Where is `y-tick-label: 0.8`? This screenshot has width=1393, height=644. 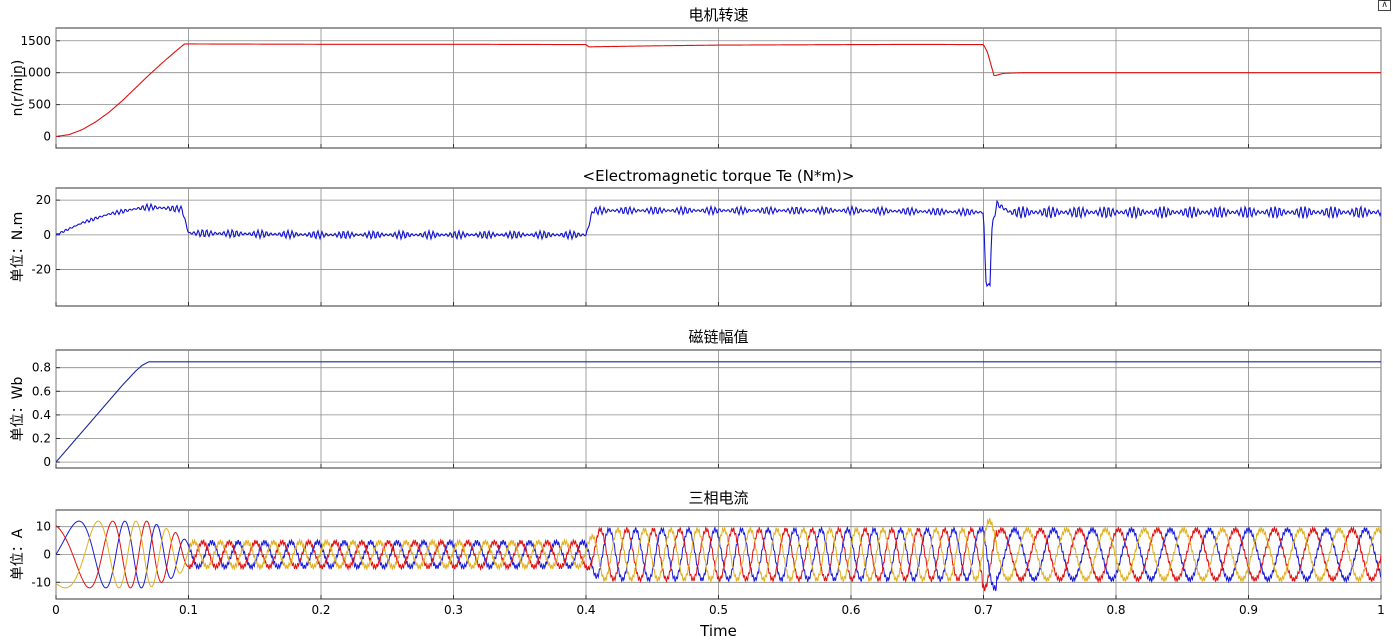
y-tick-label: 0.8 is located at coordinates (41, 368).